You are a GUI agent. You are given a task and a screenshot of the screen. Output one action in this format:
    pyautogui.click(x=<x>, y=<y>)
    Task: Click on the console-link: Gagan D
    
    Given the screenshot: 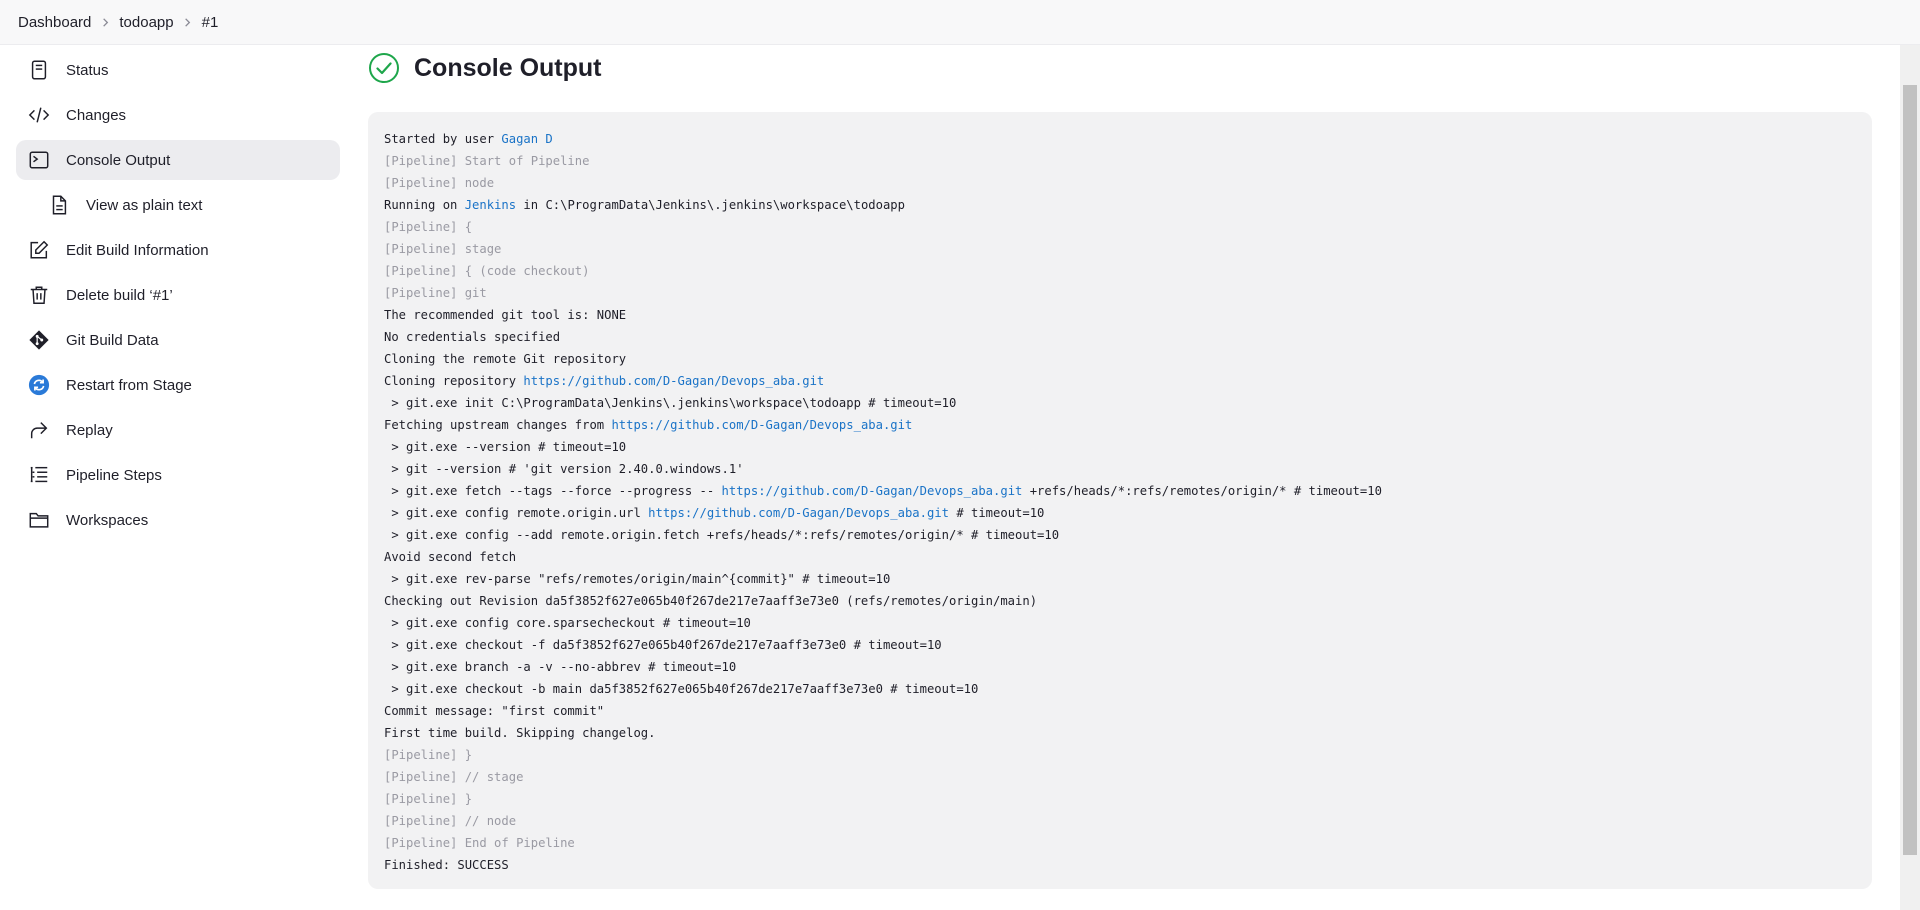 What is the action you would take?
    pyautogui.click(x=526, y=139)
    